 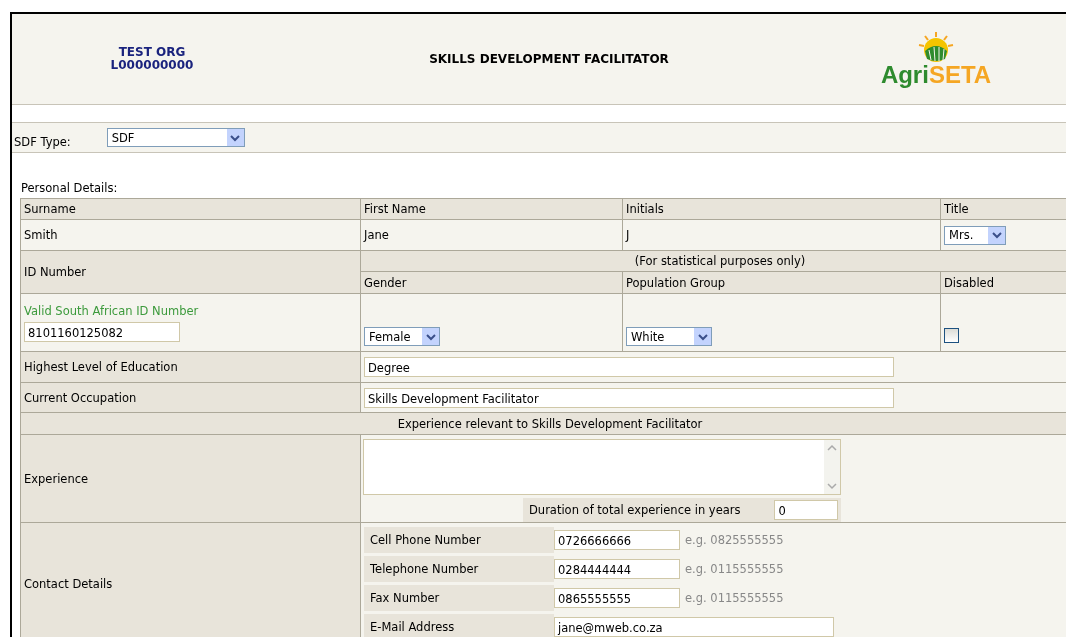 What do you see at coordinates (190, 397) in the screenshot?
I see `occupation-label: Current Occupation` at bounding box center [190, 397].